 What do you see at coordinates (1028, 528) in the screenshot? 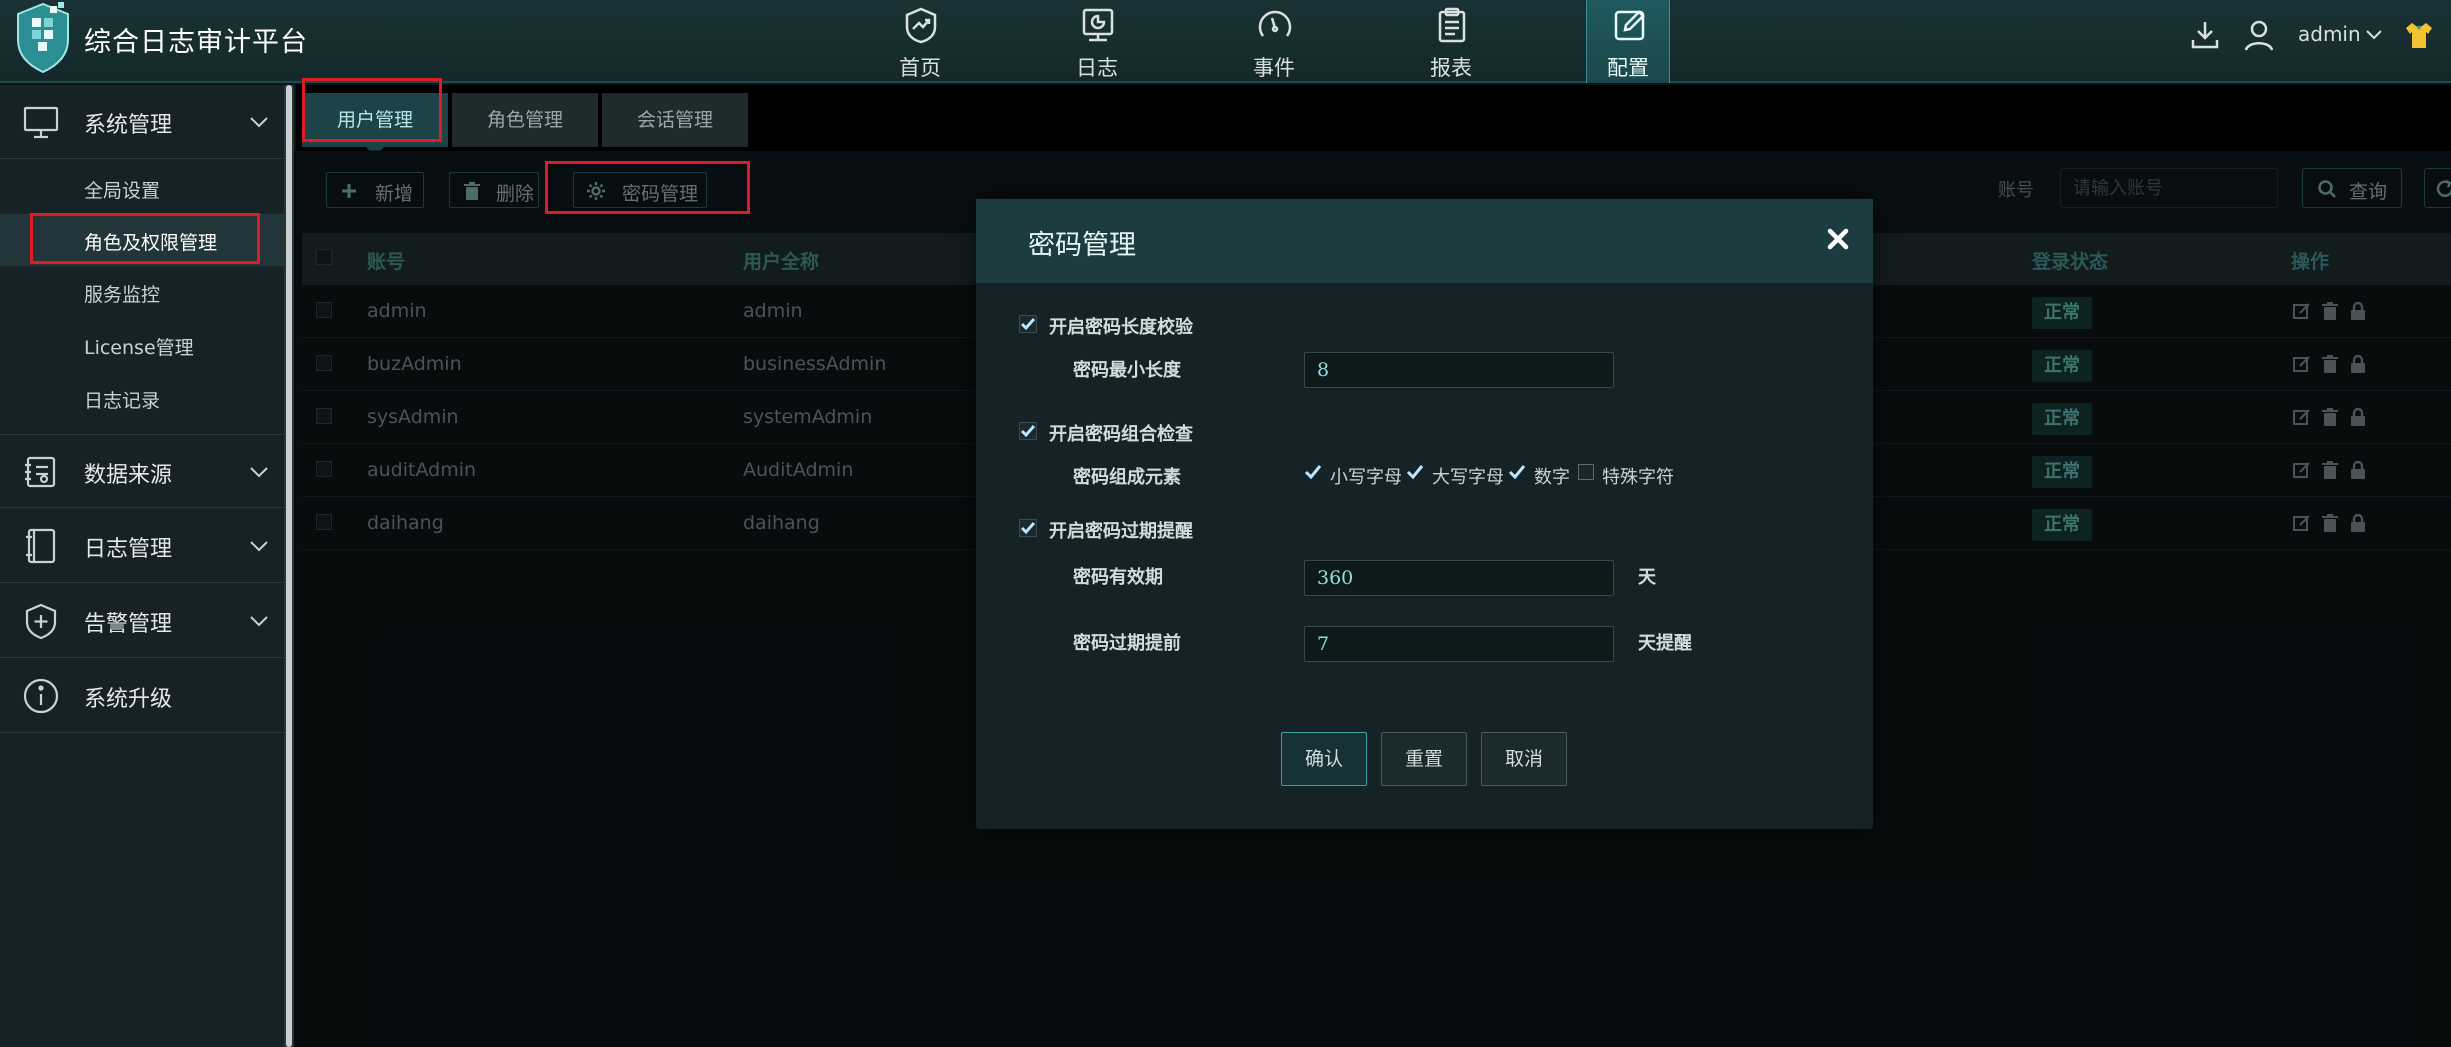
I see `expiry-check-checkbox` at bounding box center [1028, 528].